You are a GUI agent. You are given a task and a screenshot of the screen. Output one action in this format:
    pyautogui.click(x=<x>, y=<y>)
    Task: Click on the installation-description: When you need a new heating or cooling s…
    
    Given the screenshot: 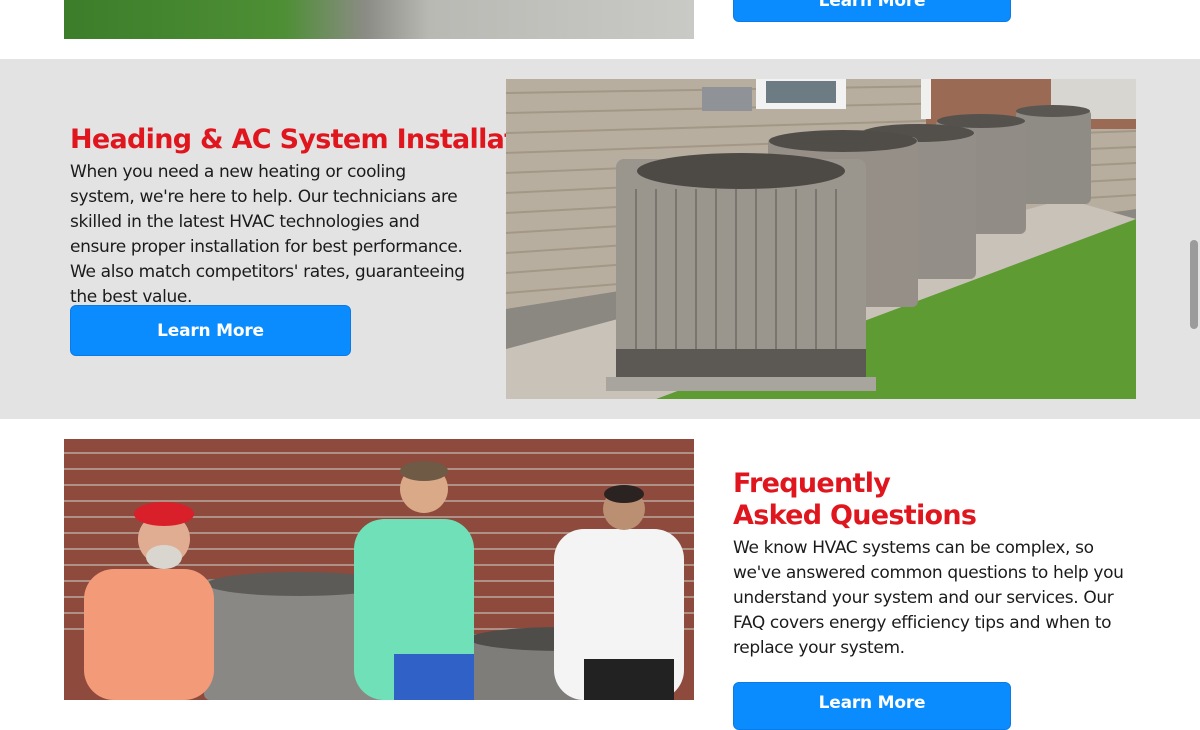 What is the action you would take?
    pyautogui.click(x=267, y=234)
    